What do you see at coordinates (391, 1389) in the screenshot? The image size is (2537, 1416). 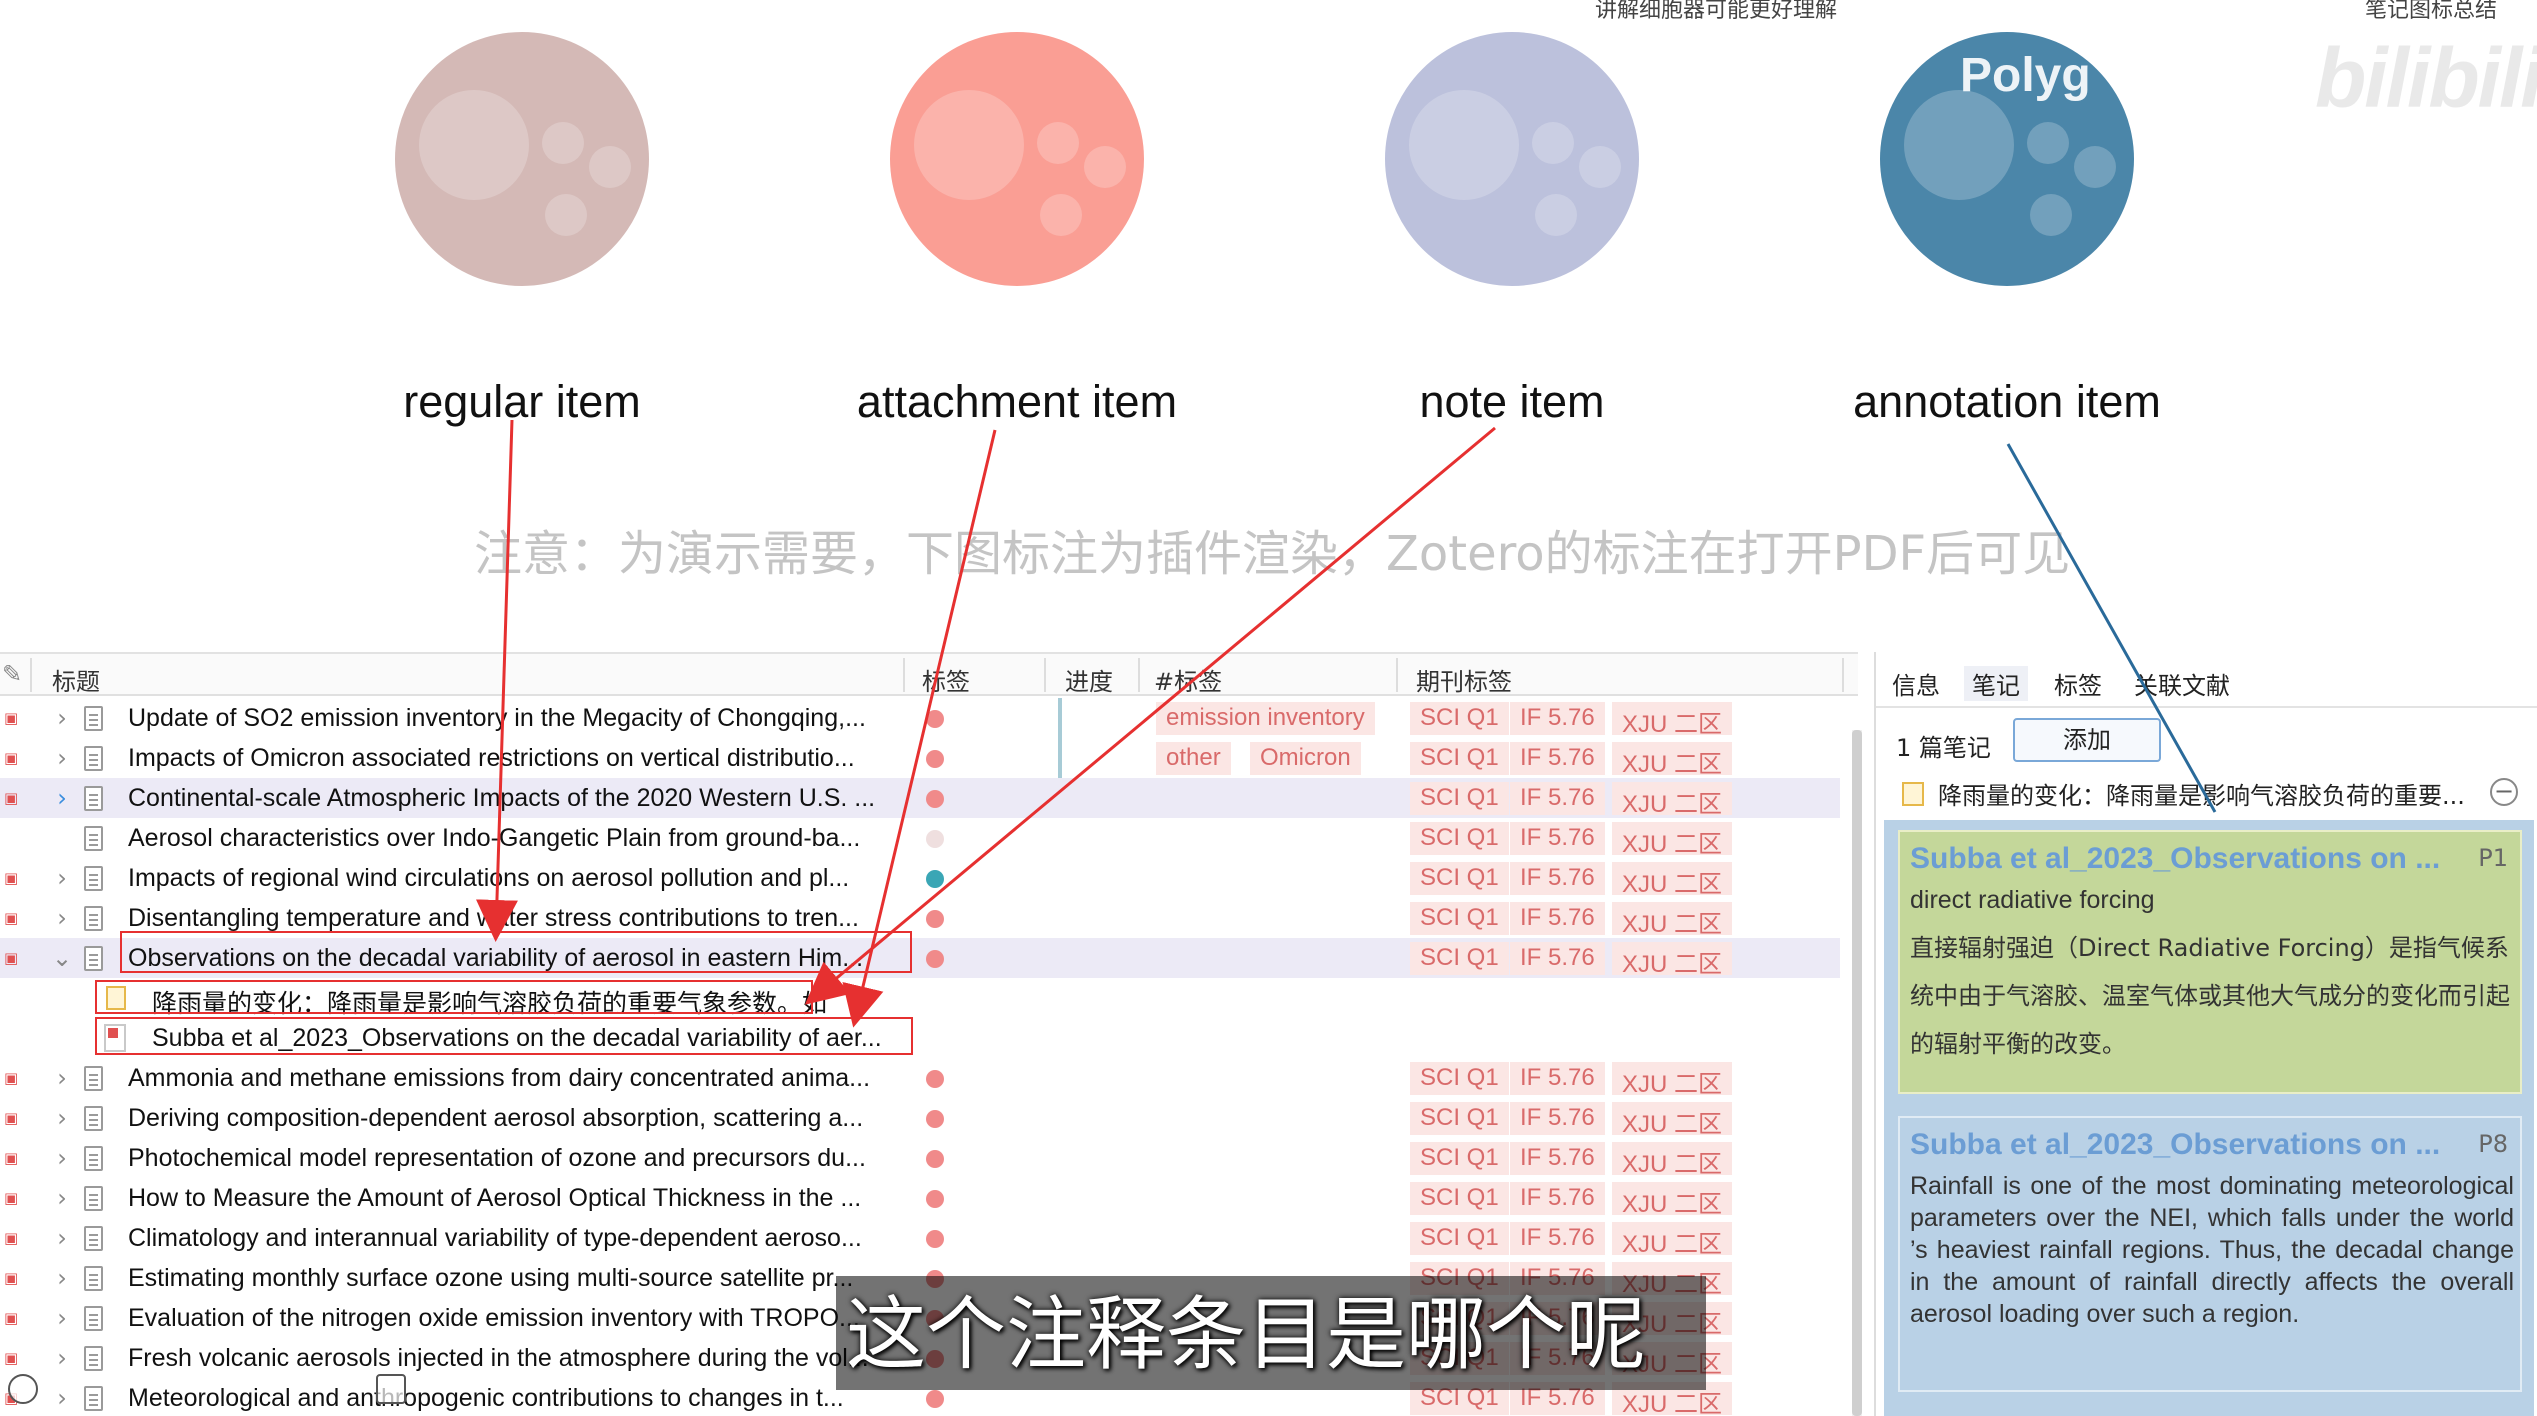 I see `camera-icon` at bounding box center [391, 1389].